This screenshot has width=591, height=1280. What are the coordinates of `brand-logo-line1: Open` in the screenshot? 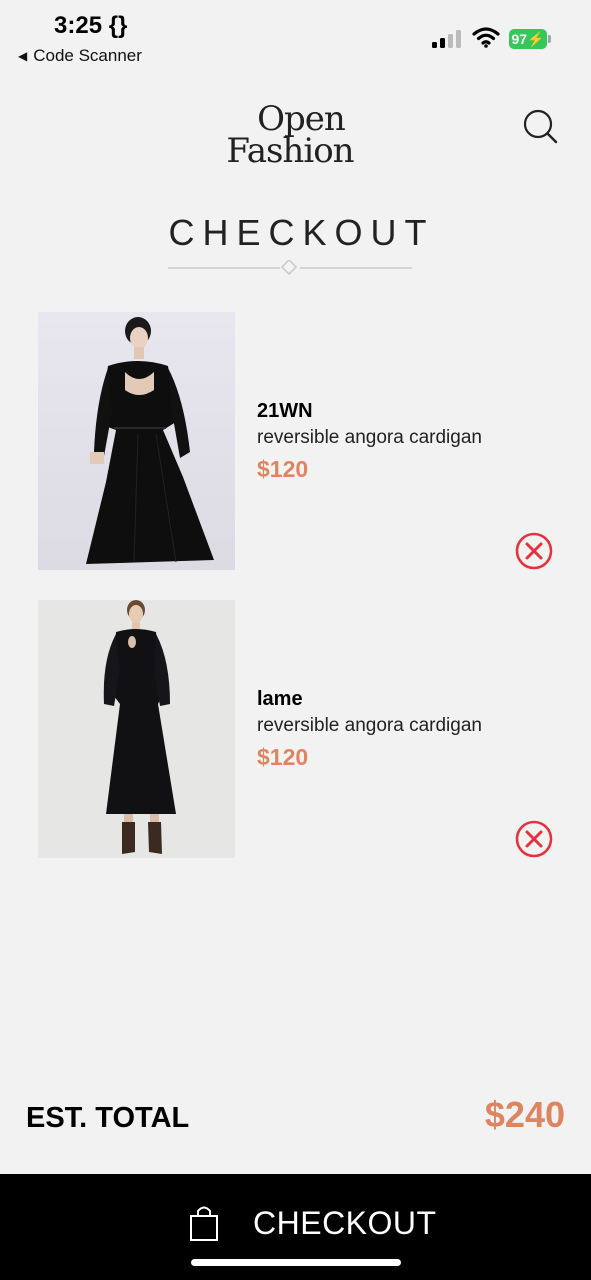 It's located at (301, 119).